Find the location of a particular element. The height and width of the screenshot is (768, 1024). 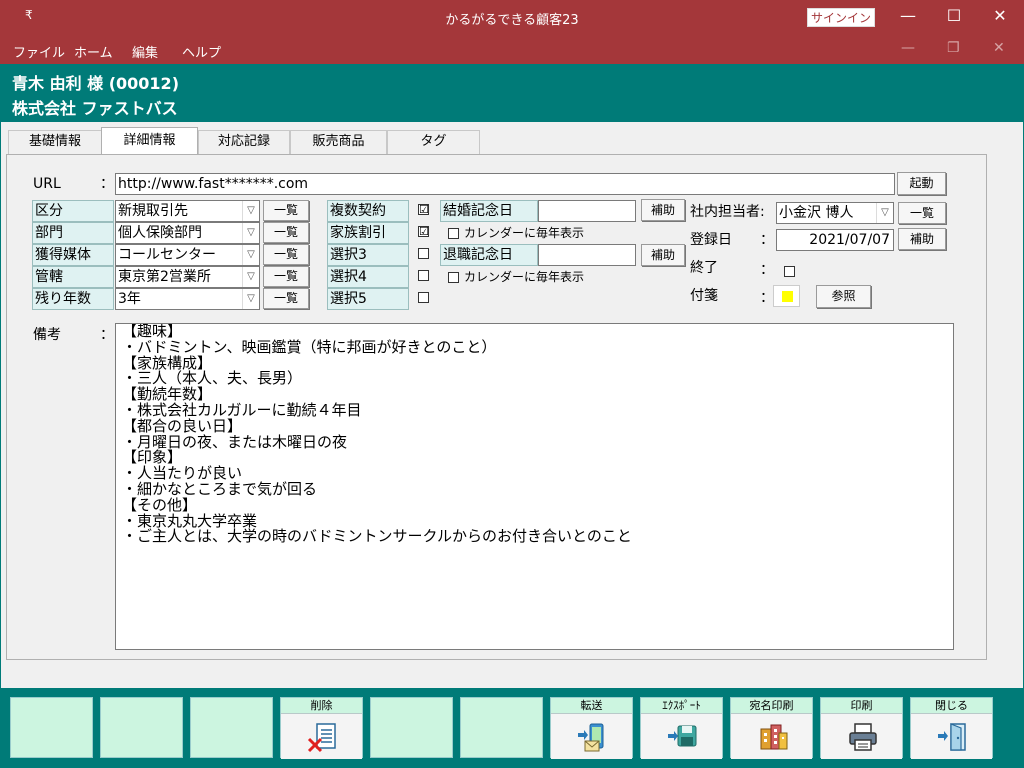

print-button: 印刷 is located at coordinates (861, 728).